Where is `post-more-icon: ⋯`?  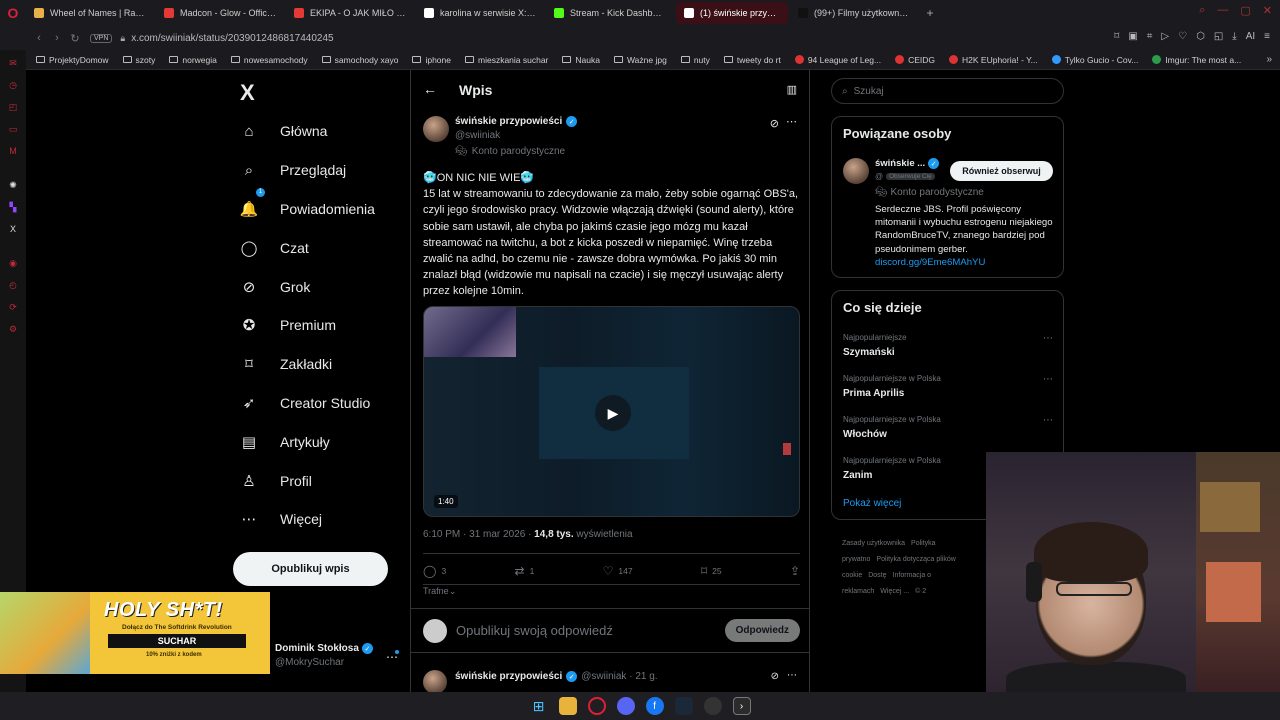 post-more-icon: ⋯ is located at coordinates (791, 121).